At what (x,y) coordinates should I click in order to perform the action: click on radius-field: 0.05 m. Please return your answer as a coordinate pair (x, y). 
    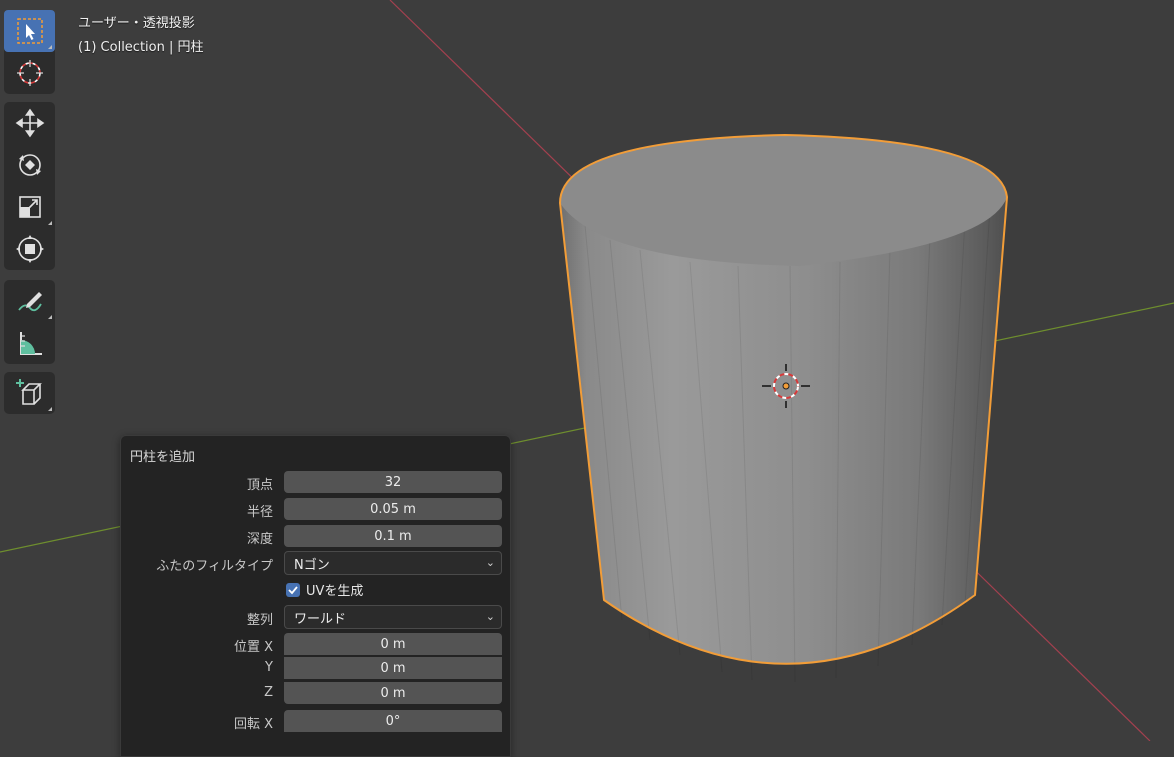
    Looking at the image, I should click on (393, 509).